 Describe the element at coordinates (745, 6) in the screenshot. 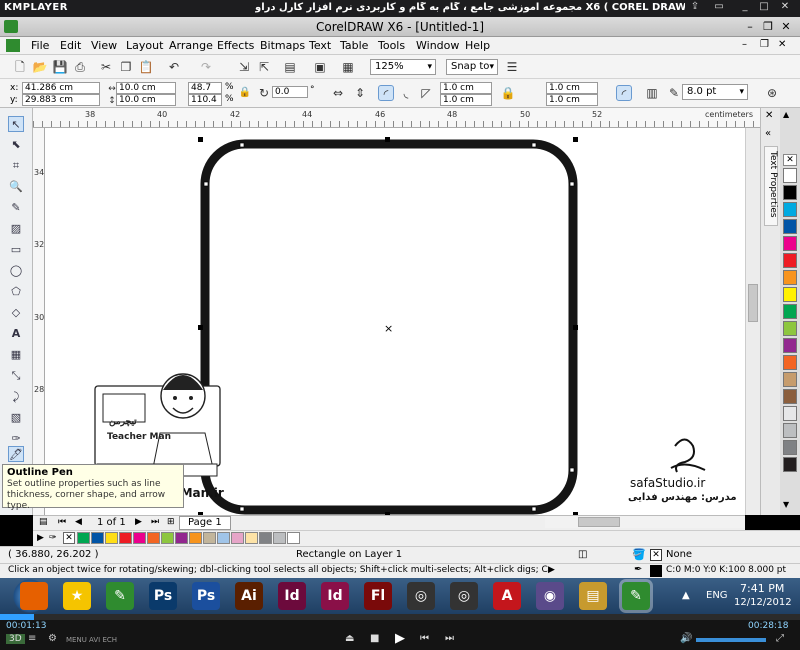

I see `kmp-minimize-button: _` at that location.